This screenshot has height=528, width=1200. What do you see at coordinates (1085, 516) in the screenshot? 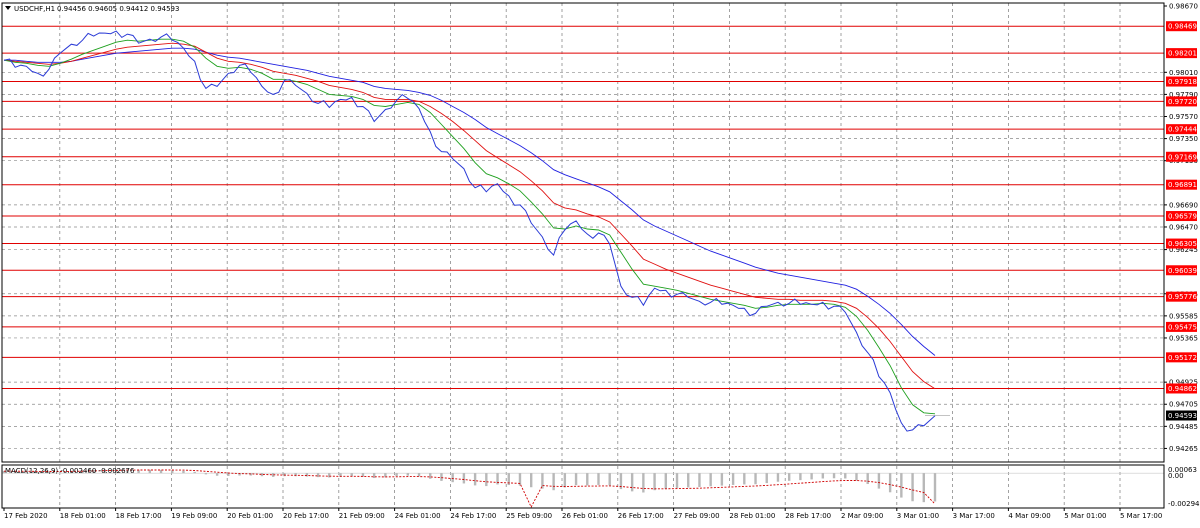
I see `x-tick-label: 5 Mar 01:00` at bounding box center [1085, 516].